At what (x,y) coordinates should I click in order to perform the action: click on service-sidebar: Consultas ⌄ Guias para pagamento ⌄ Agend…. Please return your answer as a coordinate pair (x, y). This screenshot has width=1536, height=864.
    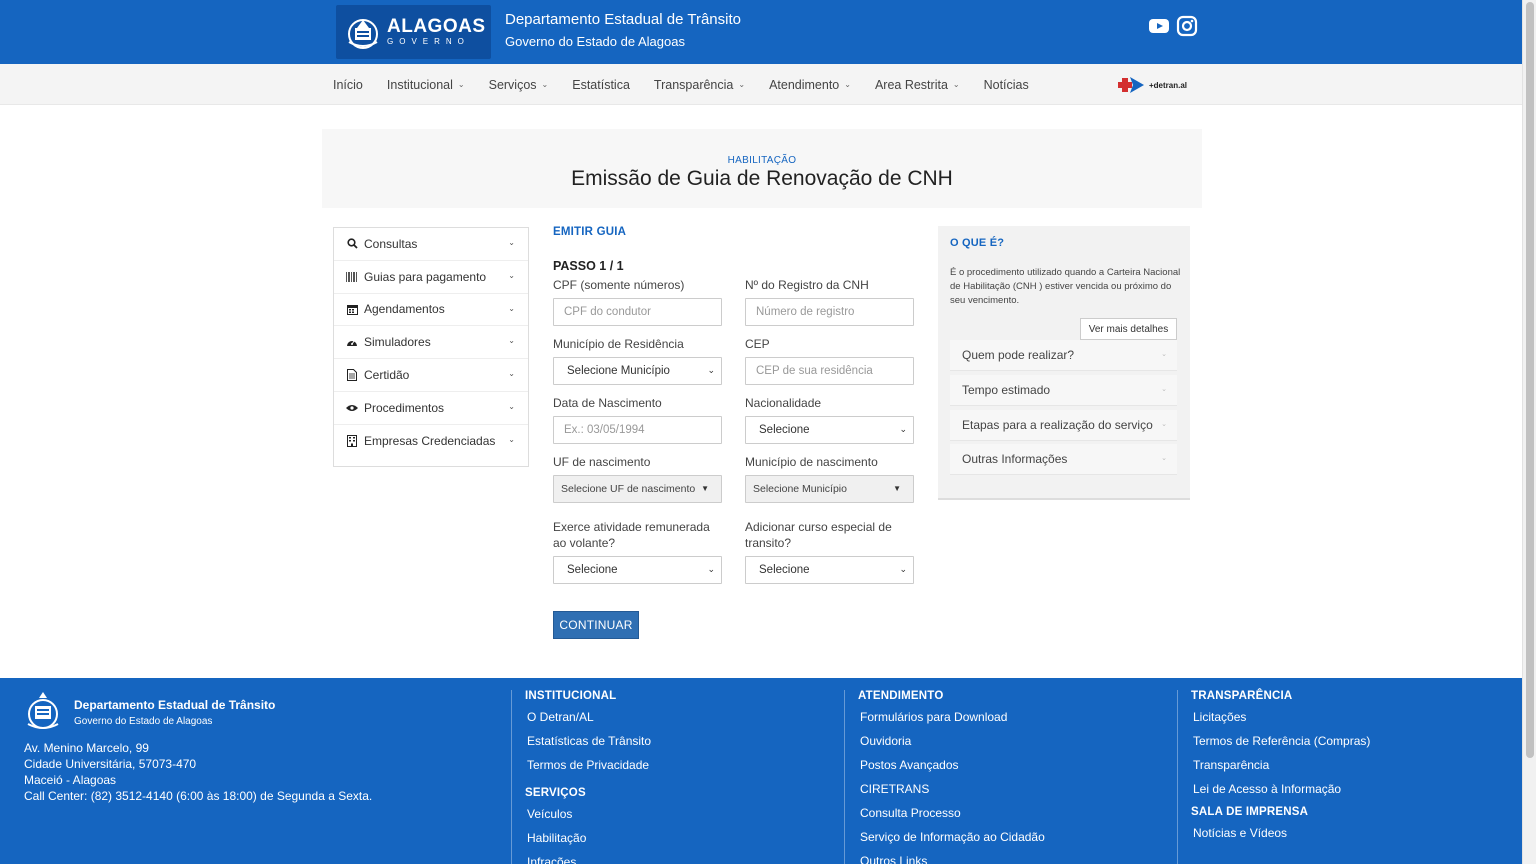
    Looking at the image, I should click on (431, 347).